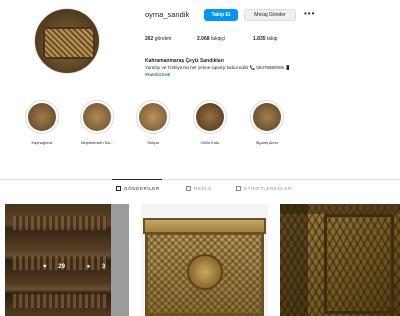 This screenshot has width=400, height=316. Describe the element at coordinates (167, 14) in the screenshot. I see `profile-username: oyma_sandik` at that location.